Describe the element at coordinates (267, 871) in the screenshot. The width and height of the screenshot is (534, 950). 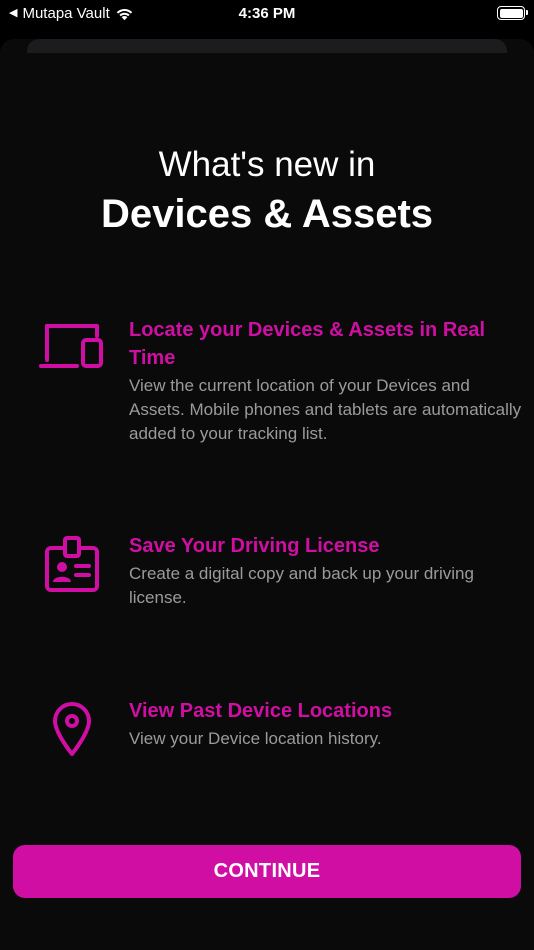
I see `continue-button: CONTINUE` at that location.